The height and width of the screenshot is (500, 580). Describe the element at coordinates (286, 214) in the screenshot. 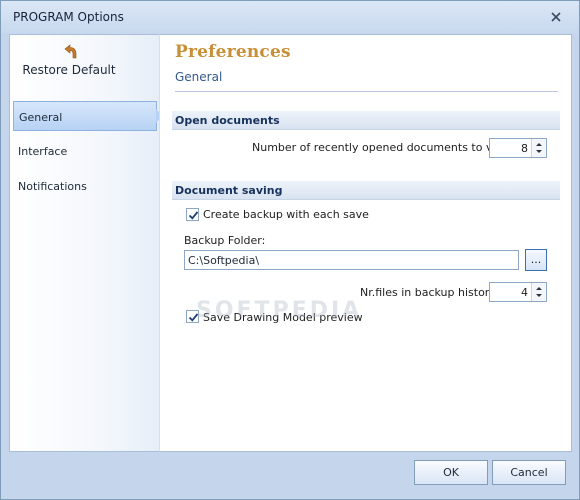

I see `create-backup-label: Create backup with each save` at that location.